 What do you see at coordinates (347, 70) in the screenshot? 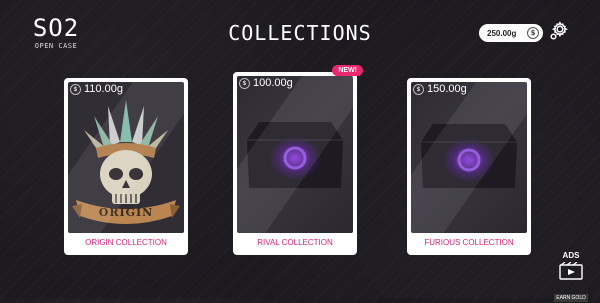
I see `new-badge: NEW!` at bounding box center [347, 70].